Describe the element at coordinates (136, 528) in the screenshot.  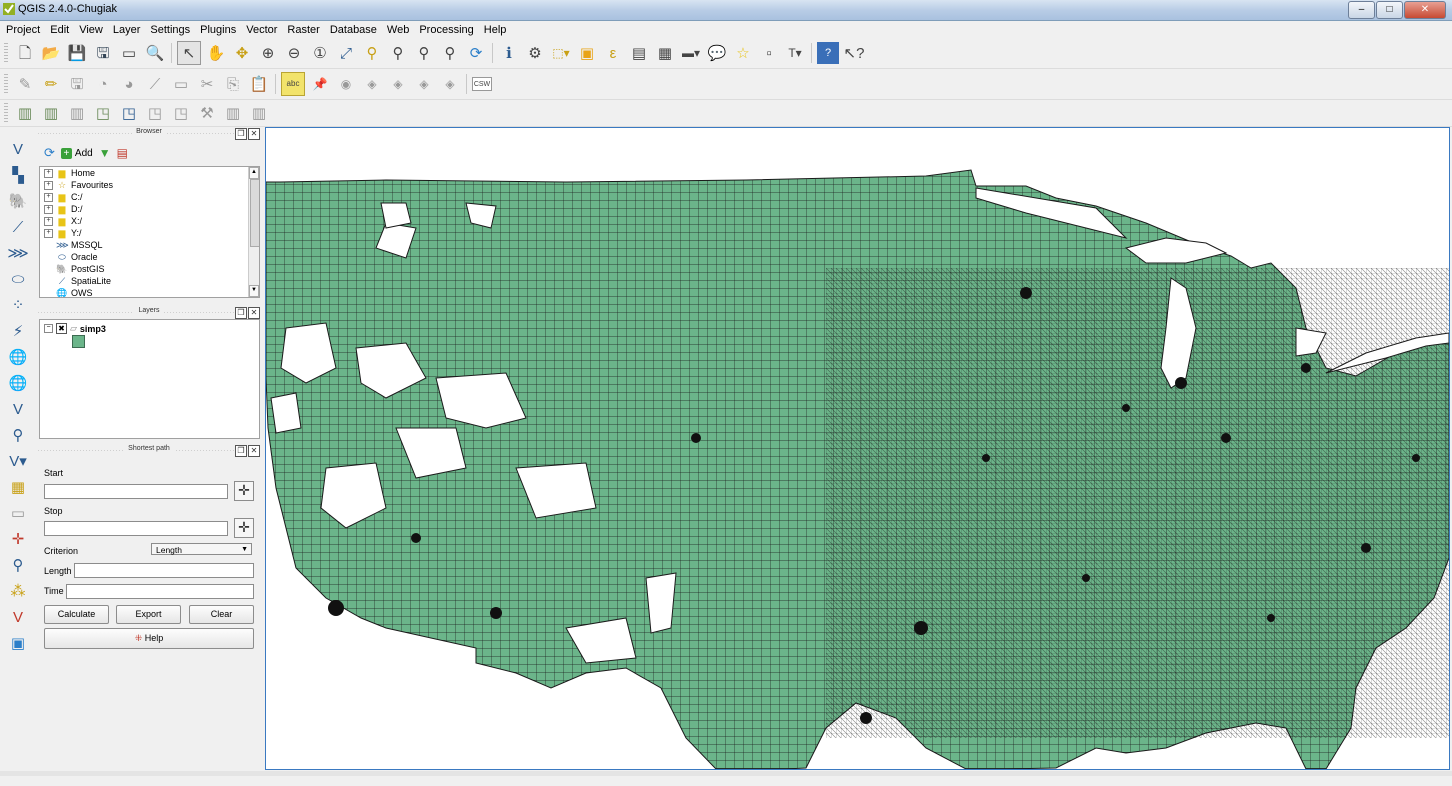
I see `stop-point-field` at that location.